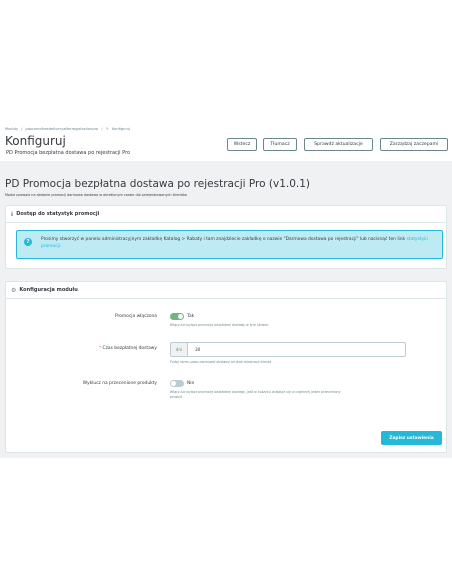  What do you see at coordinates (226, 214) in the screenshot?
I see `stats-panel-header: ℹ Dostęp do statystyk promocji` at bounding box center [226, 214].